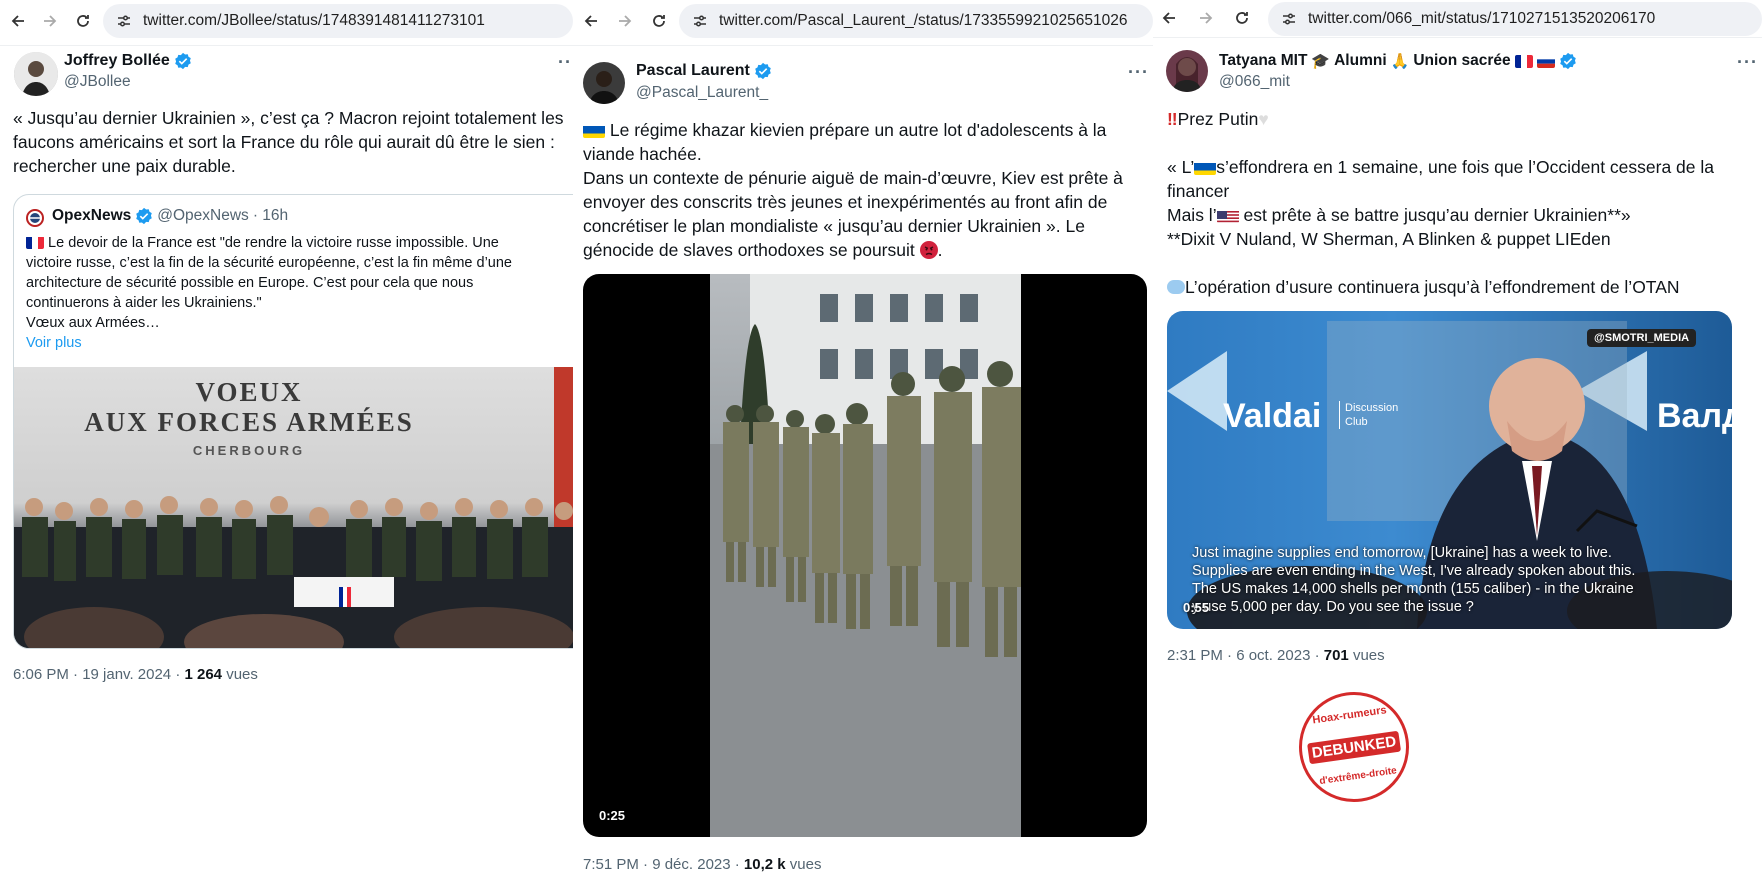 This screenshot has height=879, width=1762. What do you see at coordinates (642, 154) in the screenshot?
I see `tweet-text-line: viande hachée.` at bounding box center [642, 154].